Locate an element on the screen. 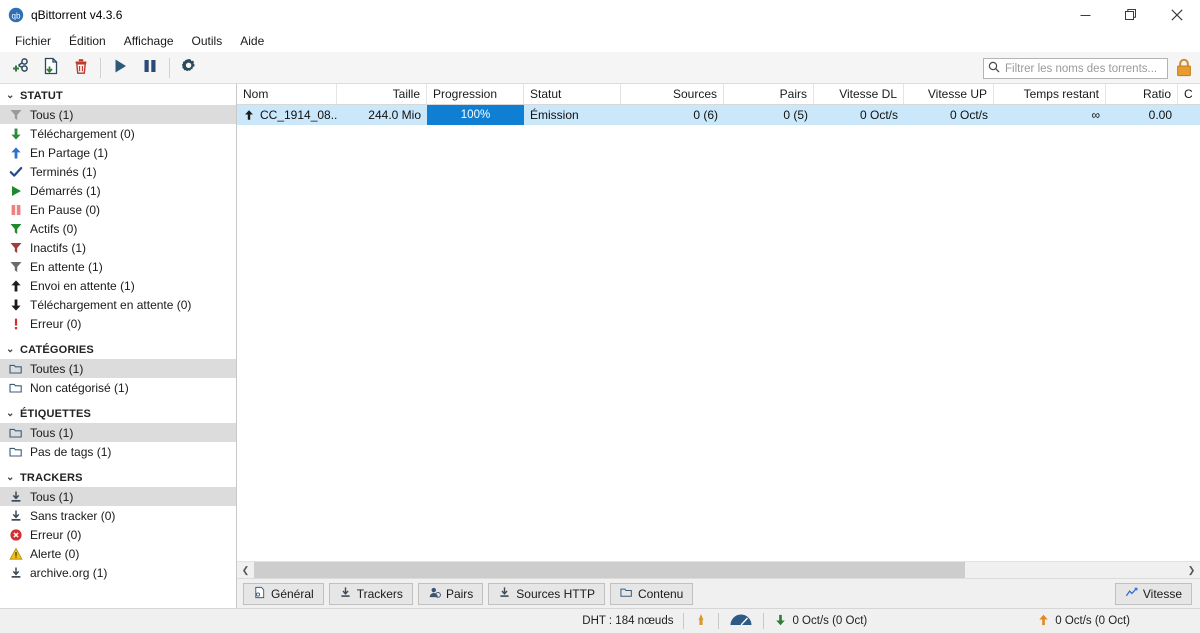  connection-status-icon is located at coordinates (701, 621).